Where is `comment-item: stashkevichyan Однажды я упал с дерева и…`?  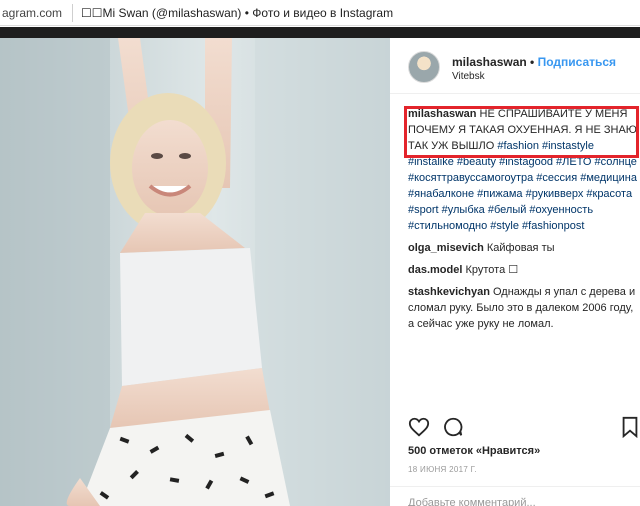 comment-item: stashkevichyan Однажды я упал с дерева и… is located at coordinates (524, 308).